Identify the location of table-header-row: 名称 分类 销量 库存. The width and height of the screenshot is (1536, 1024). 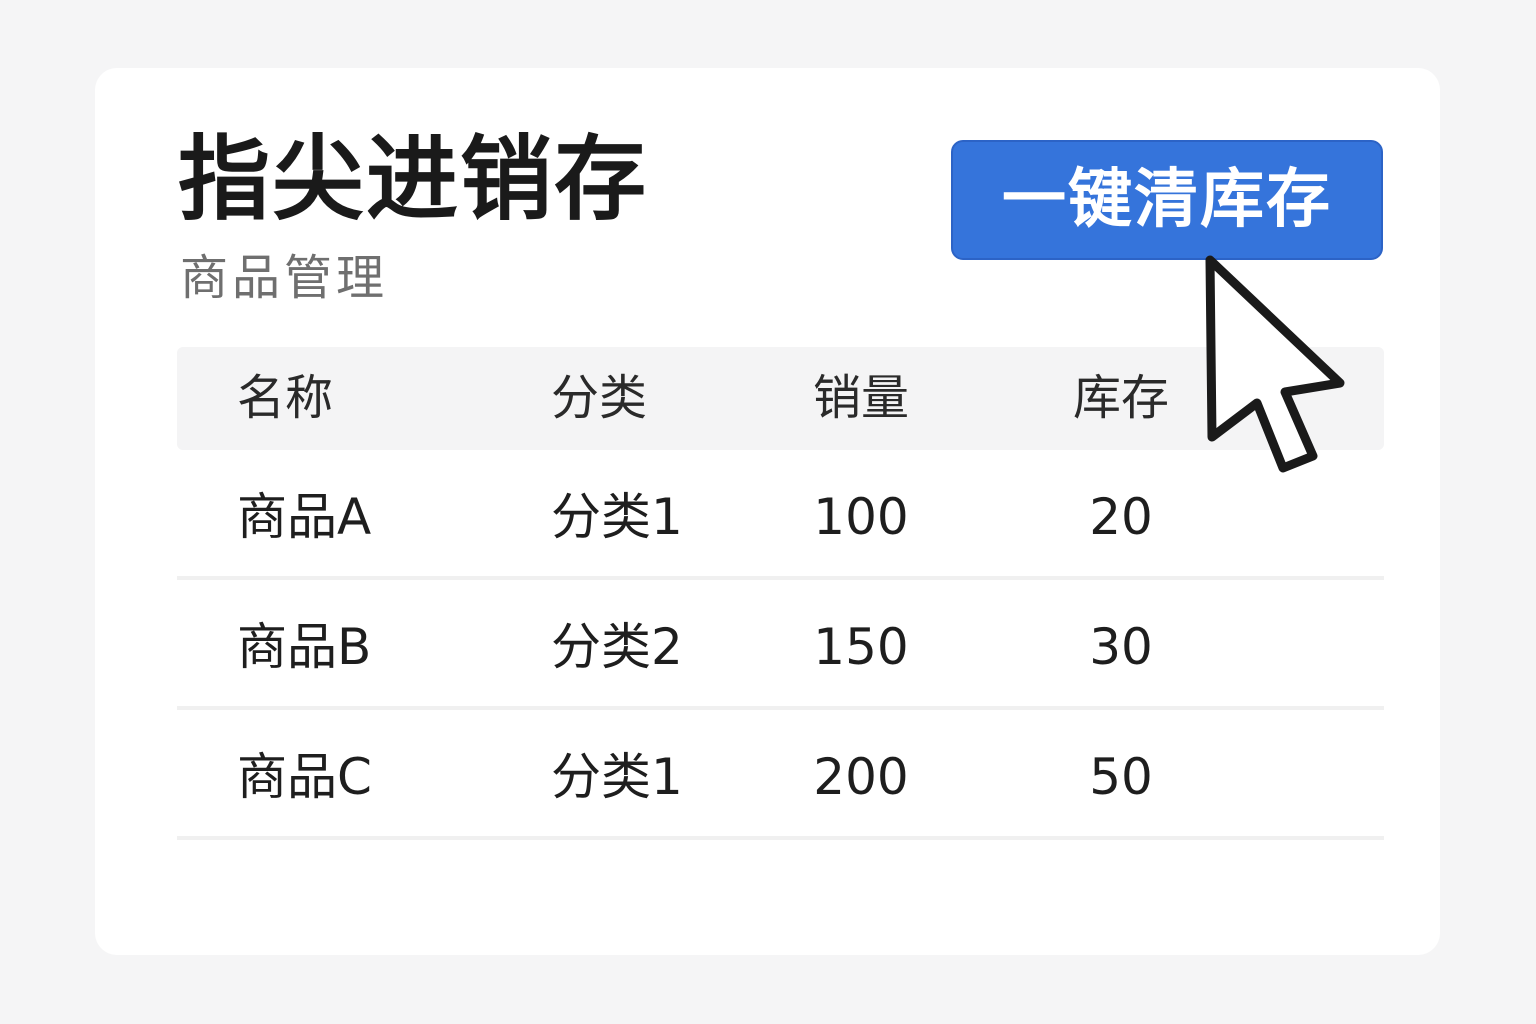
(780, 398).